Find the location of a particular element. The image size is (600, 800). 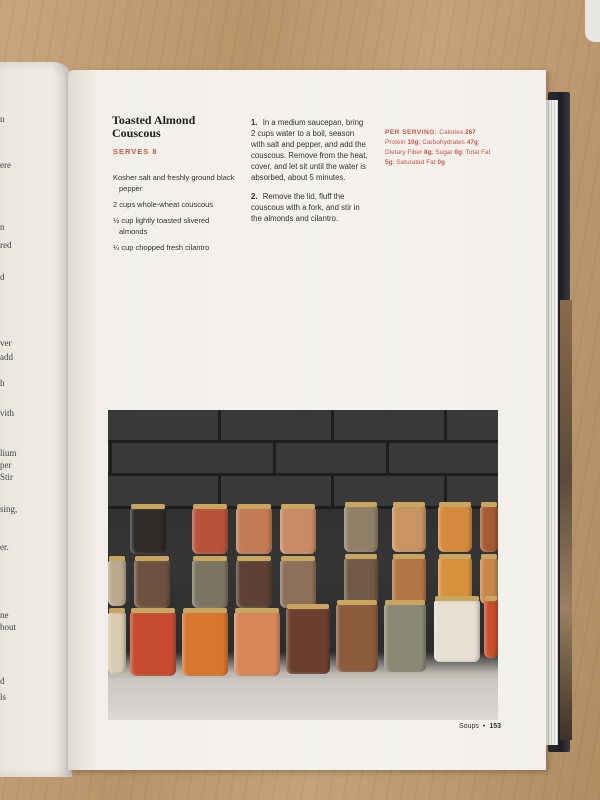

ingredient-item: 2 cups whole-wheat couscous is located at coordinates (163, 204).